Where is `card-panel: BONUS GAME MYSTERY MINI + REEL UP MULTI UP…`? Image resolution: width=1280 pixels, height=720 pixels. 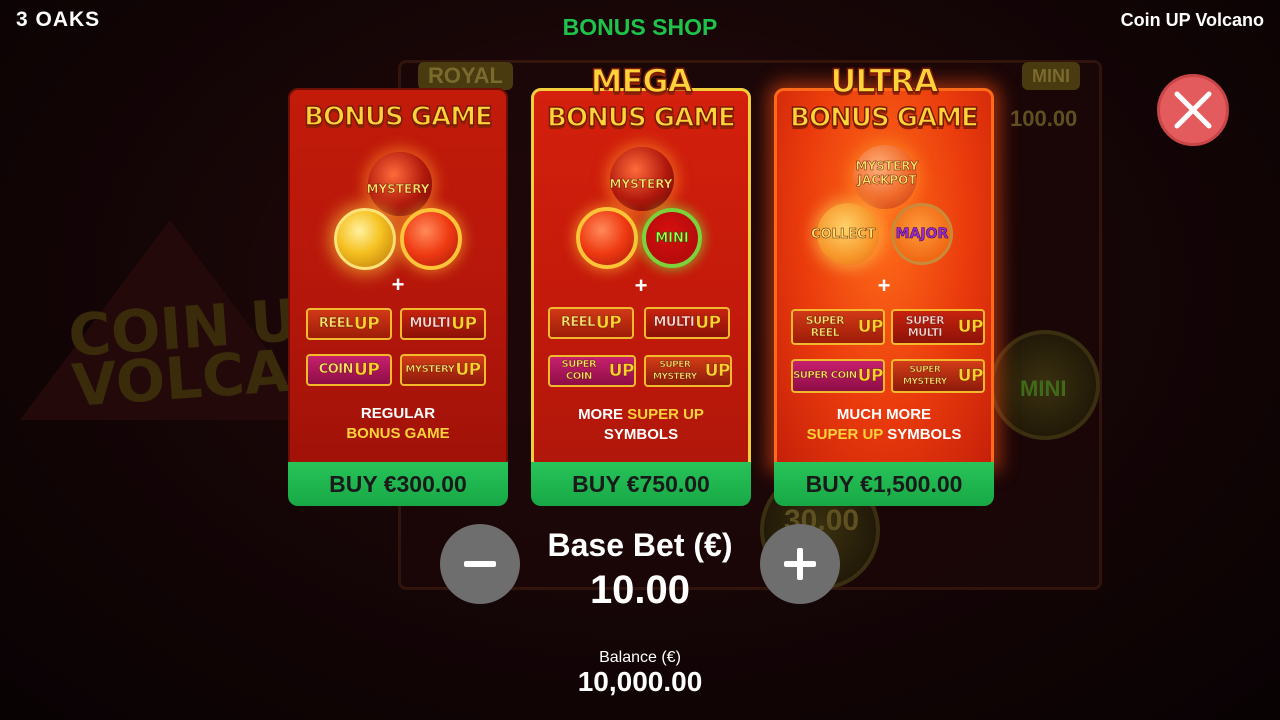
card-panel: BONUS GAME MYSTERY MINI + REEL UP MULTI UP… is located at coordinates (641, 277).